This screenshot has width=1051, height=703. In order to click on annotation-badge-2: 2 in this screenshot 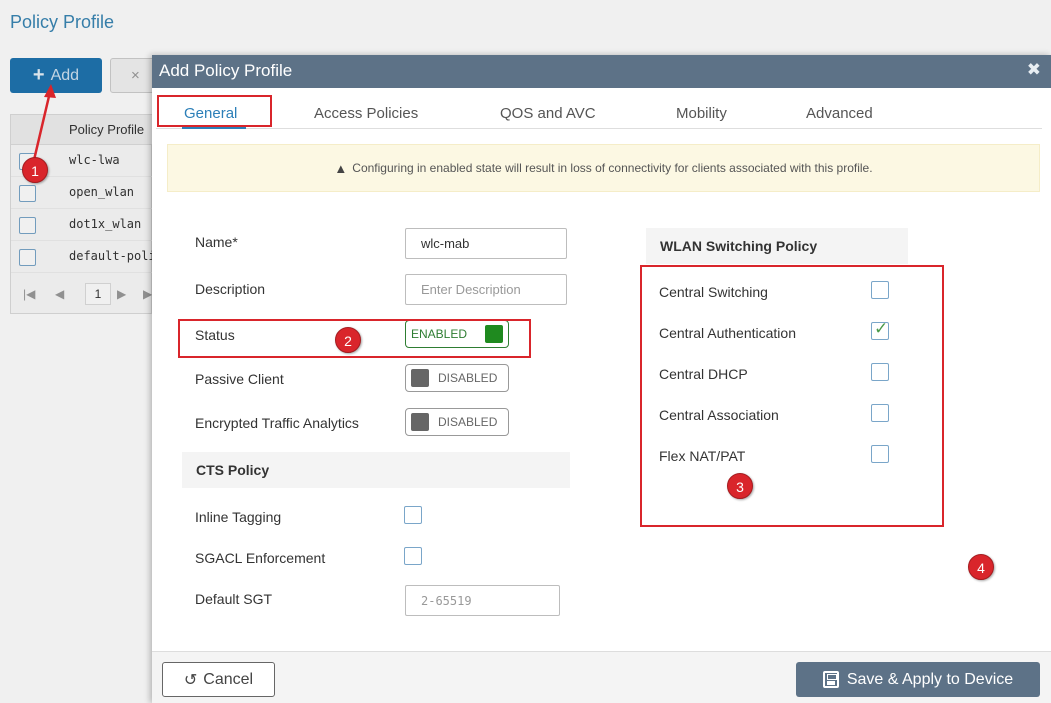, I will do `click(348, 340)`.